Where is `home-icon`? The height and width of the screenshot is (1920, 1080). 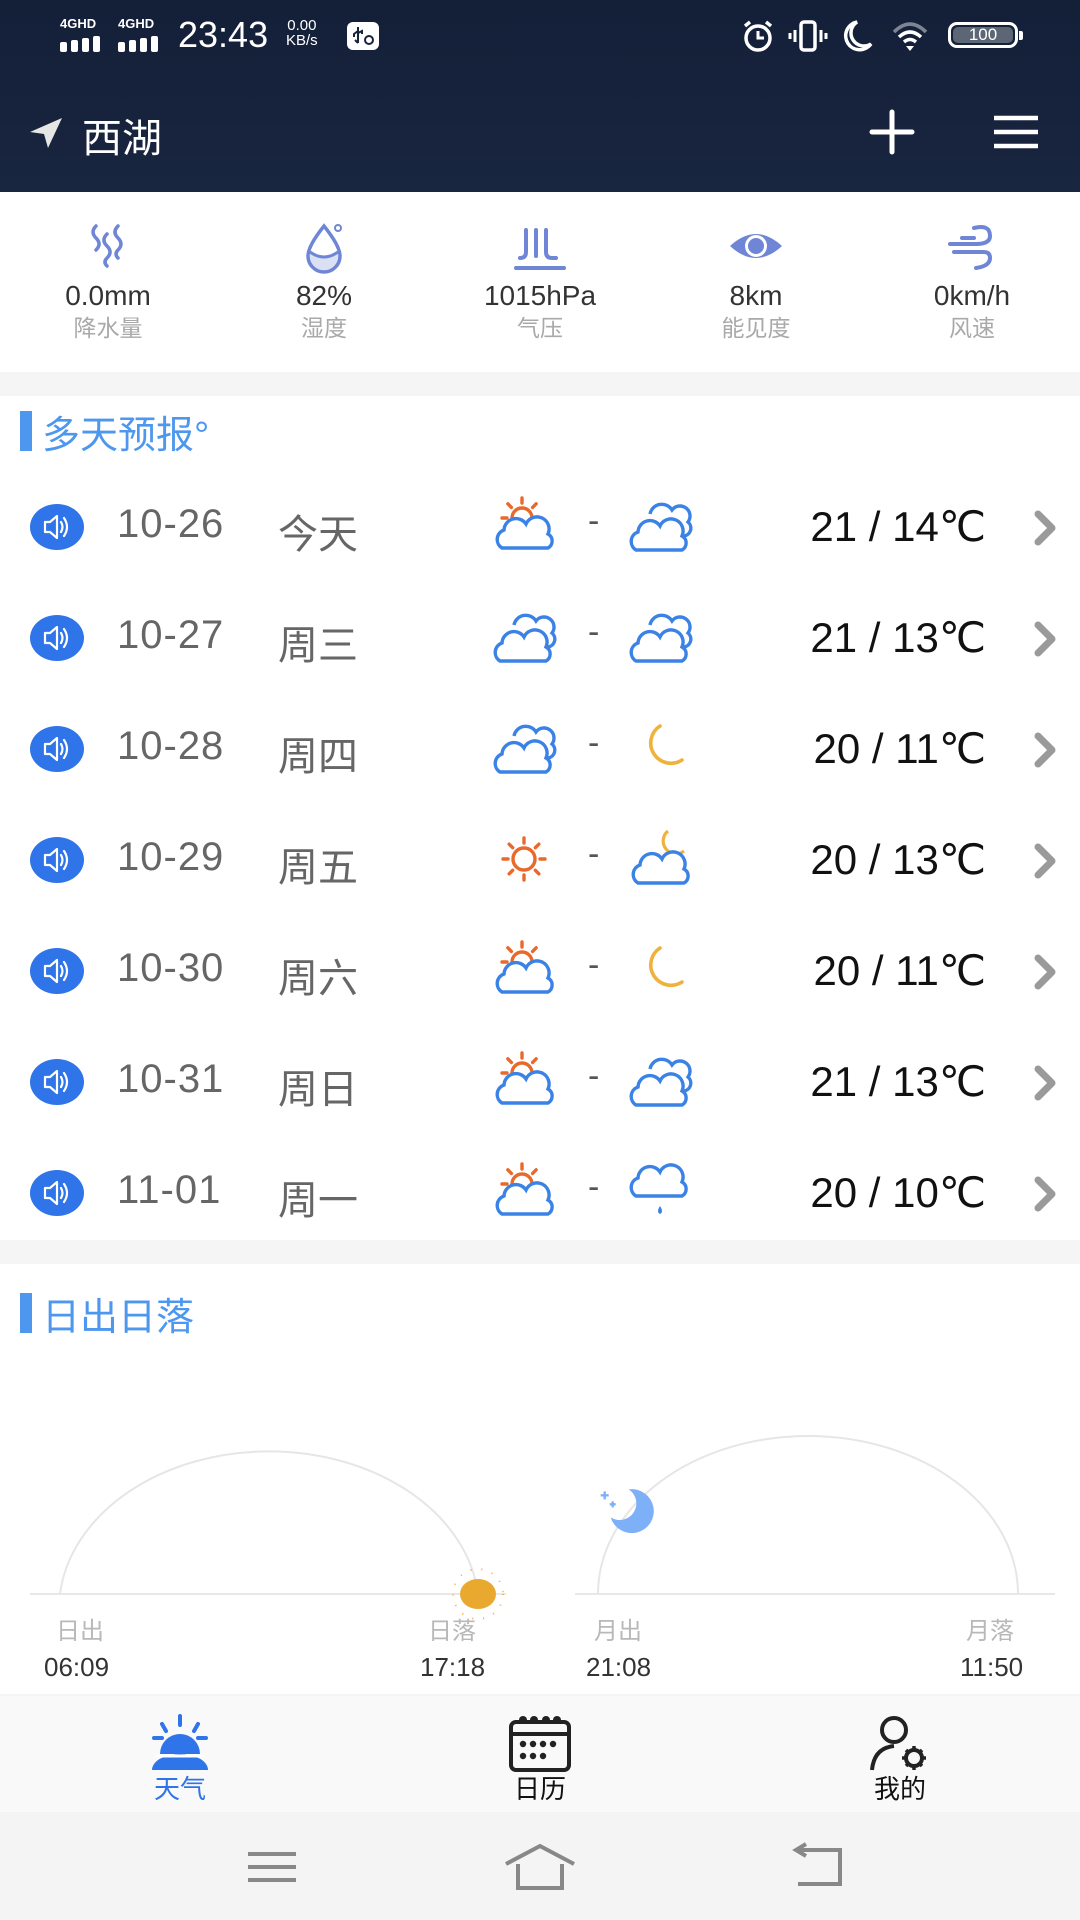 home-icon is located at coordinates (540, 1867).